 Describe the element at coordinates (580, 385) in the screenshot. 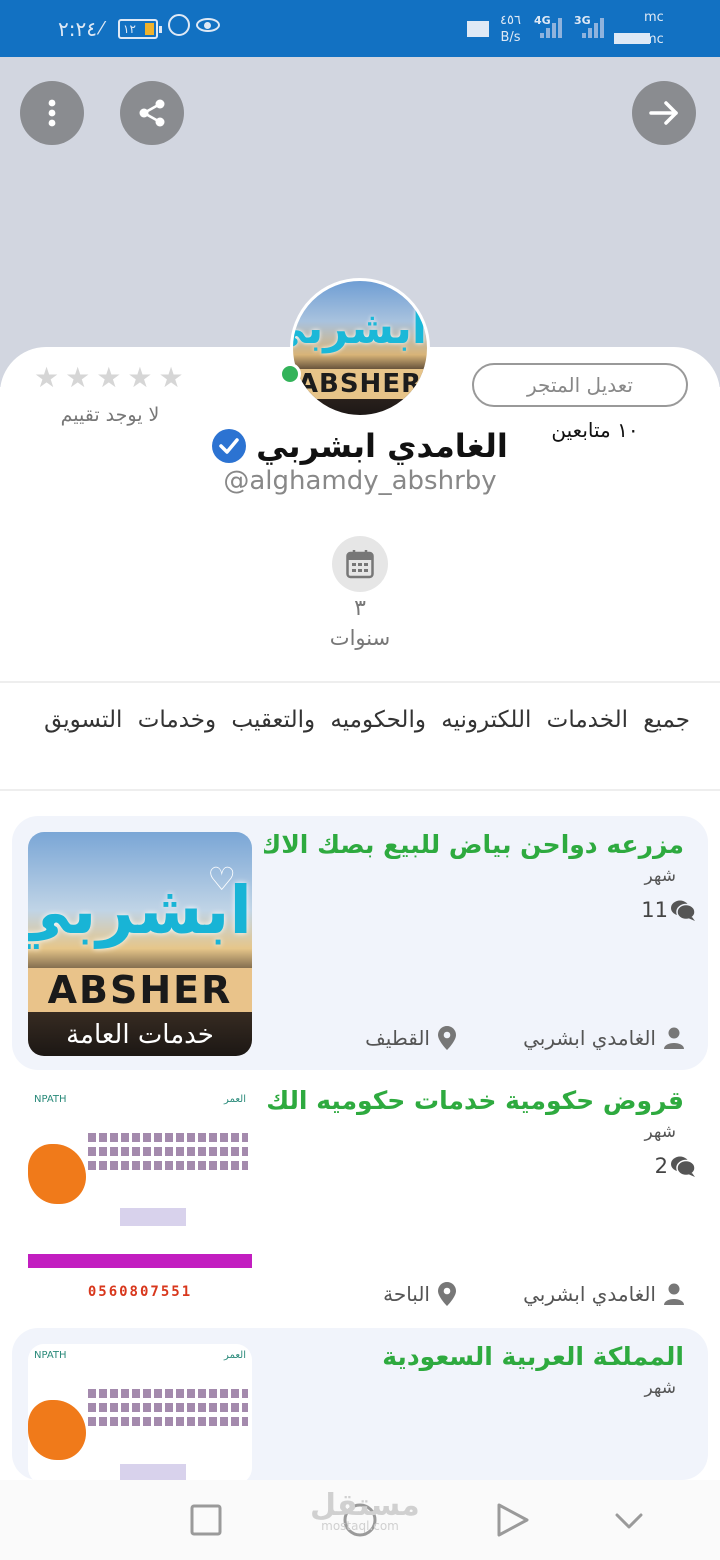

I see `edit-store-button: تعديل المتجر` at that location.